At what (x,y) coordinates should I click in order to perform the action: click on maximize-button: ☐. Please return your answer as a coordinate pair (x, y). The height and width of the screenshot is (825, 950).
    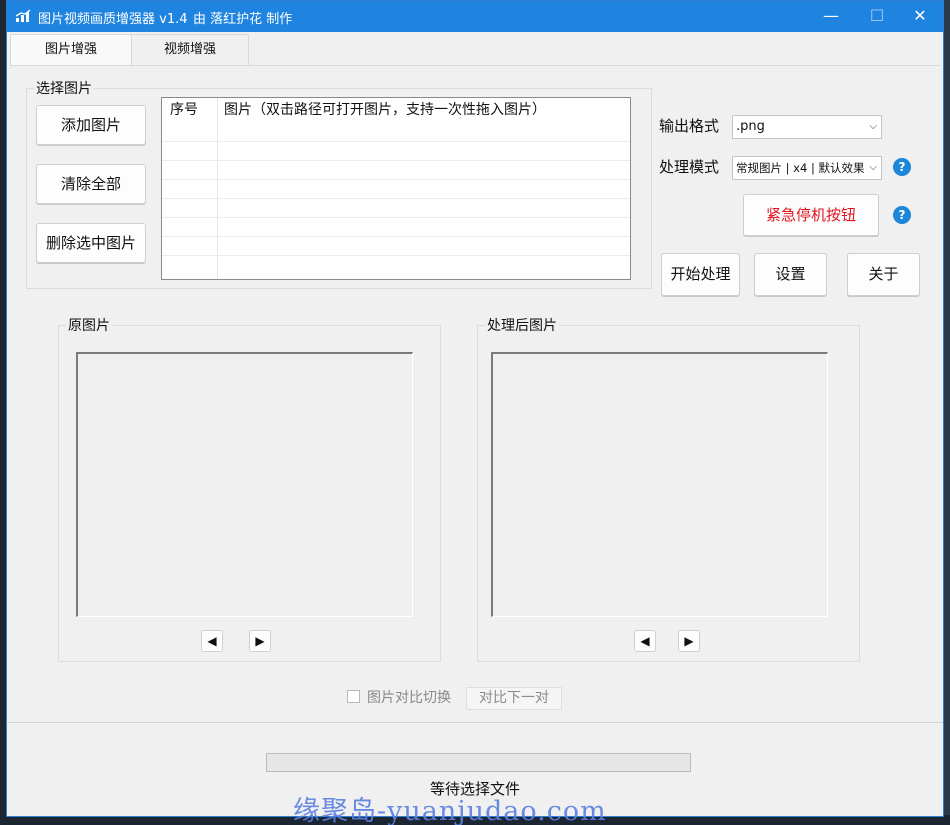
    Looking at the image, I should click on (877, 16).